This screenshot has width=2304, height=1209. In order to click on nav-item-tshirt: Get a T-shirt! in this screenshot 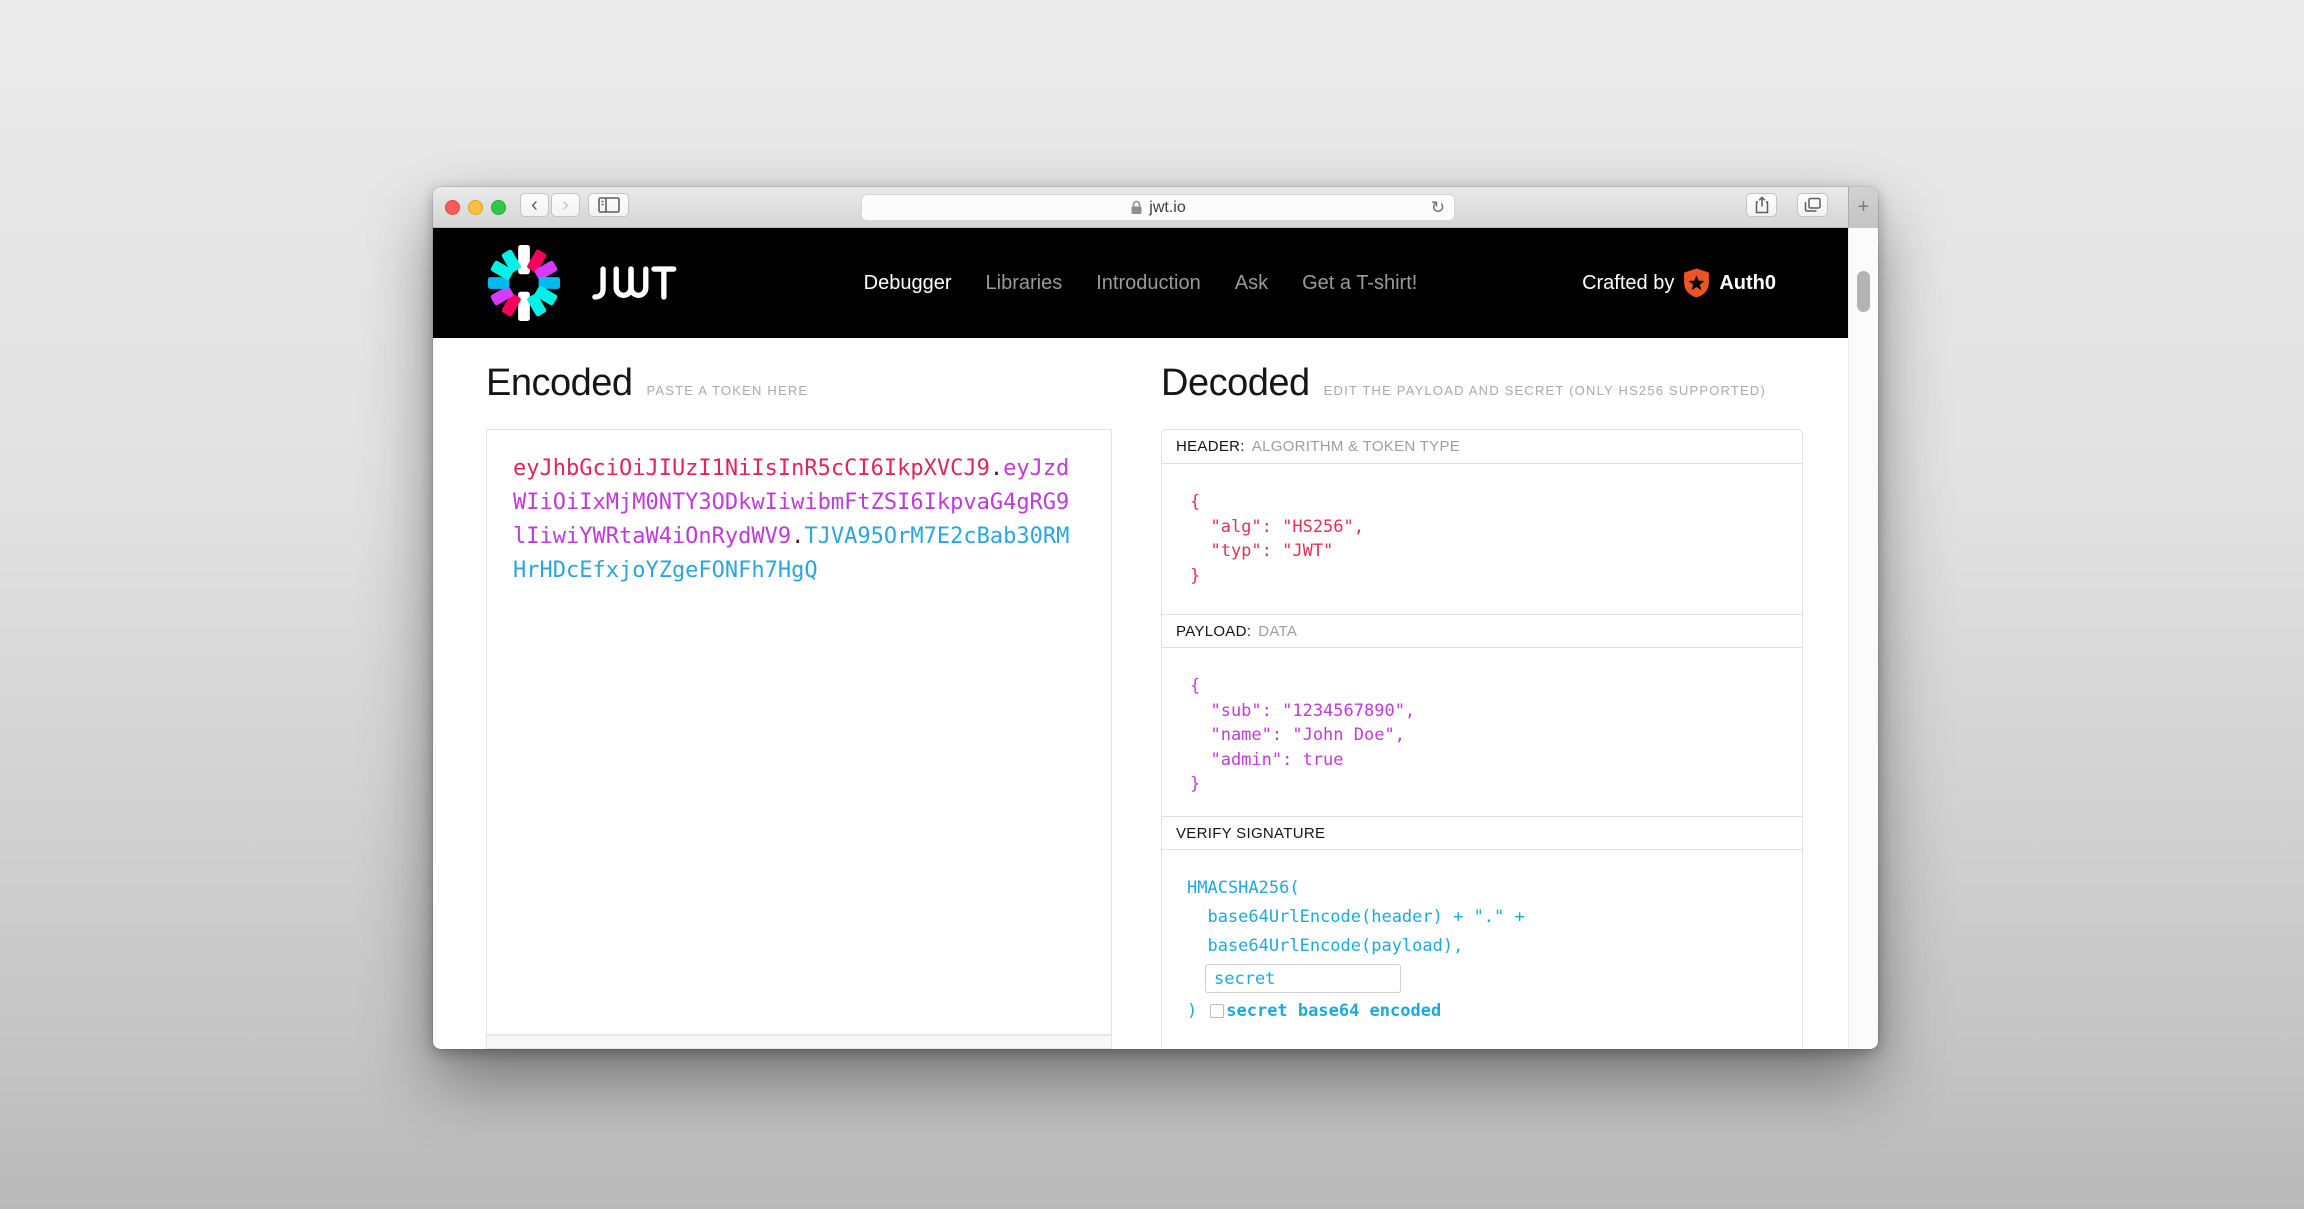, I will do `click(1359, 283)`.